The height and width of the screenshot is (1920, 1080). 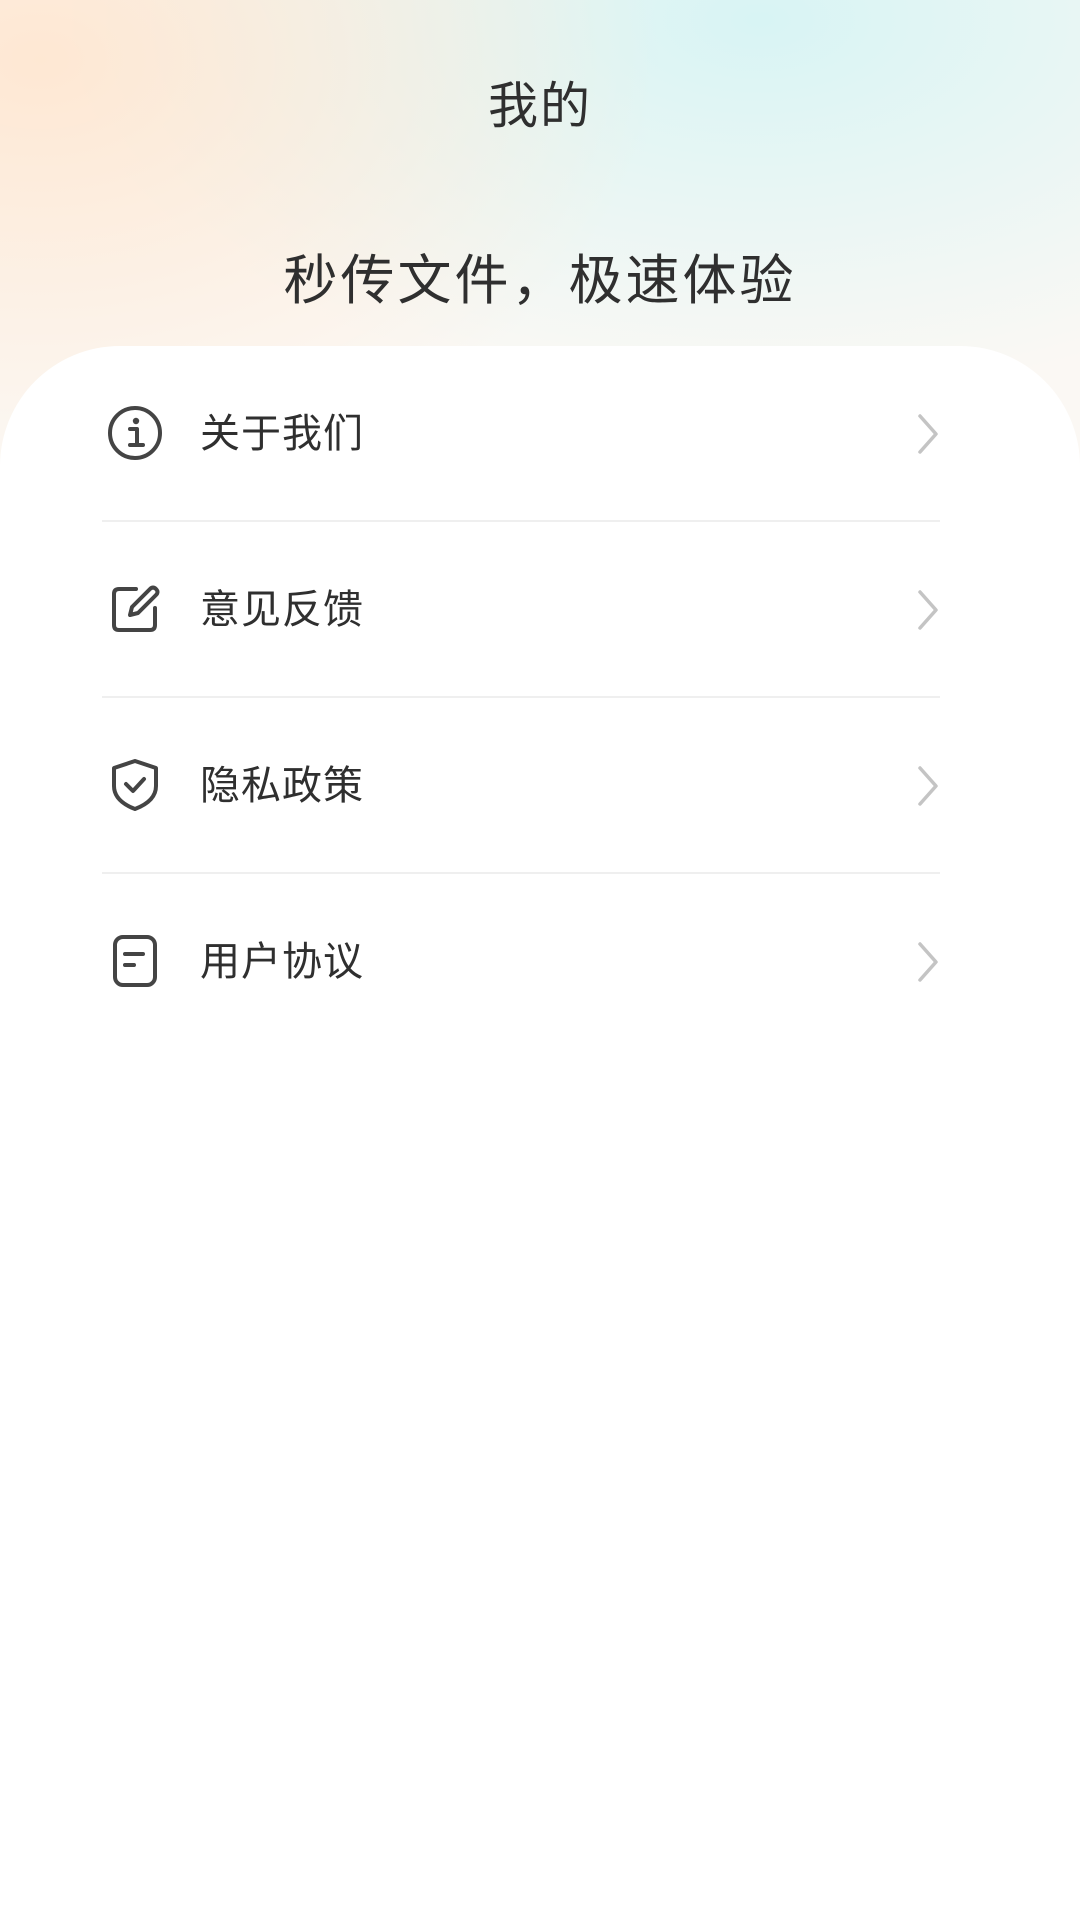 I want to click on page-title: 我的, so click(x=540, y=106).